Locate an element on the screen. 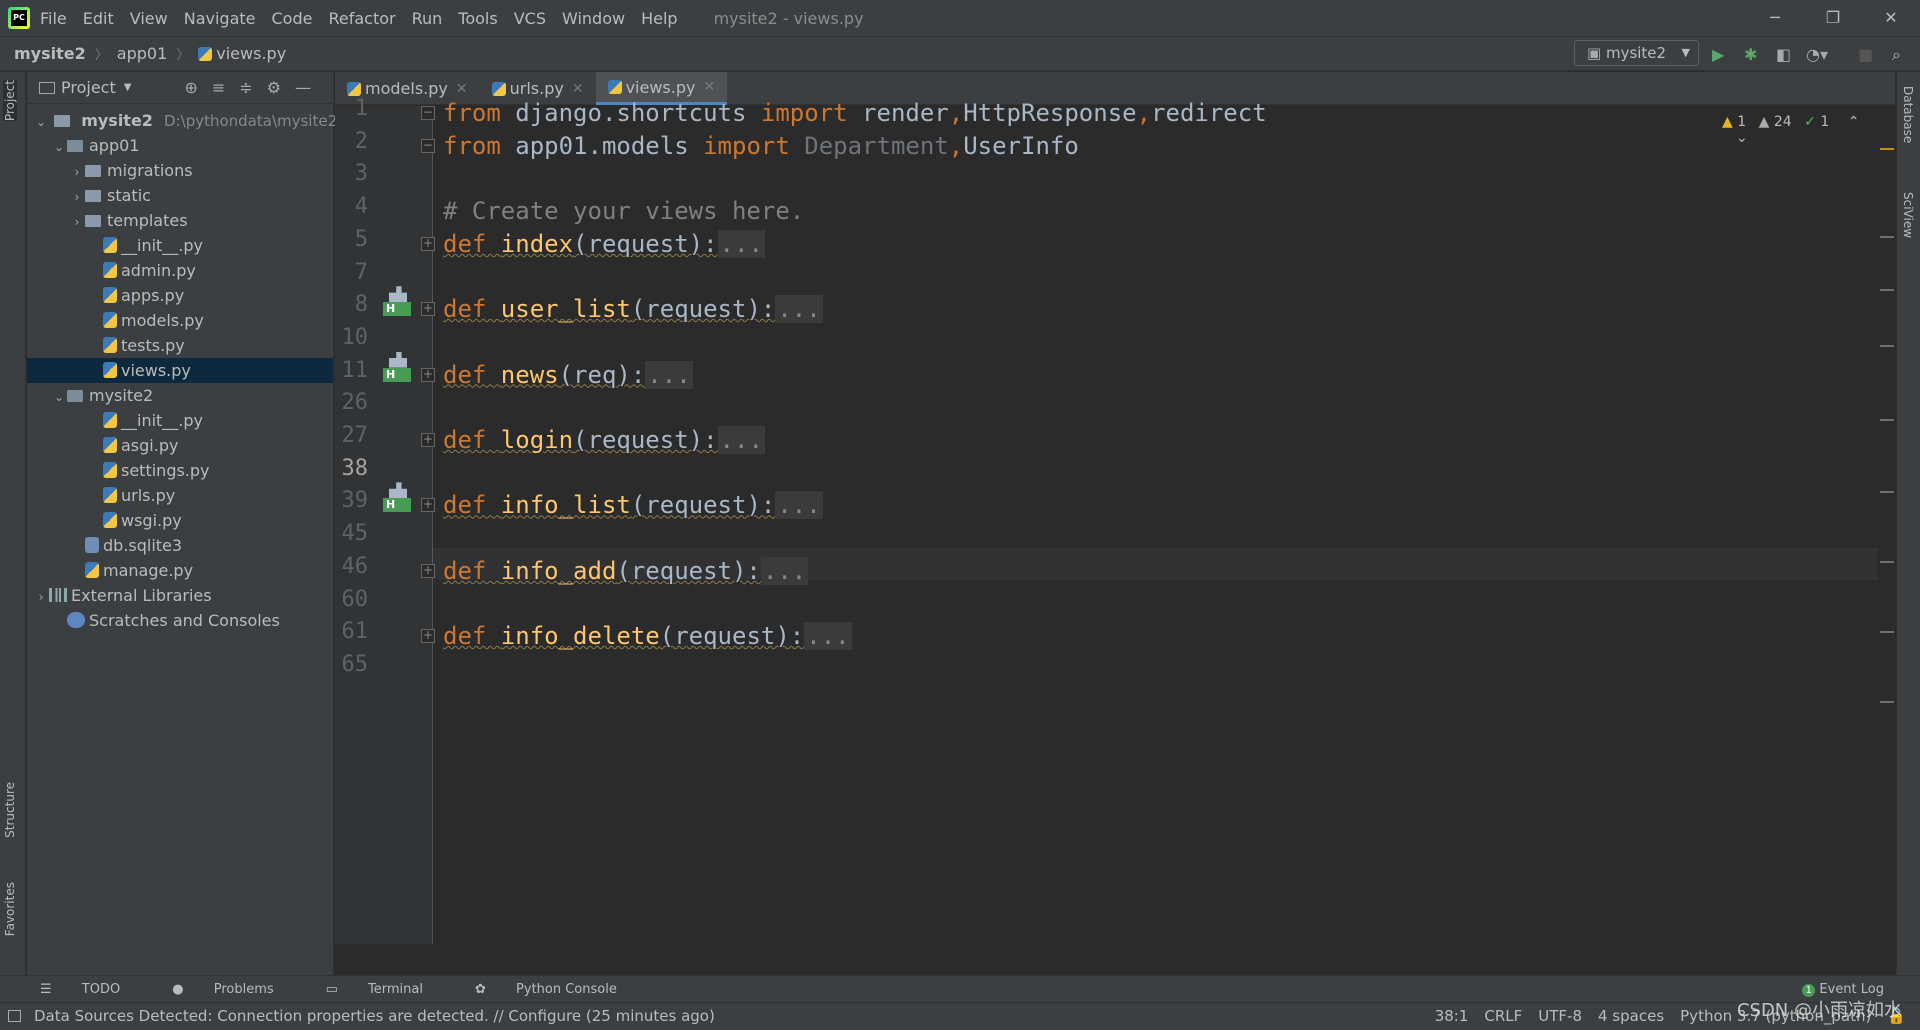 Image resolution: width=1920 pixels, height=1030 pixels. chevron-up-icon: ⌃ is located at coordinates (1854, 122).